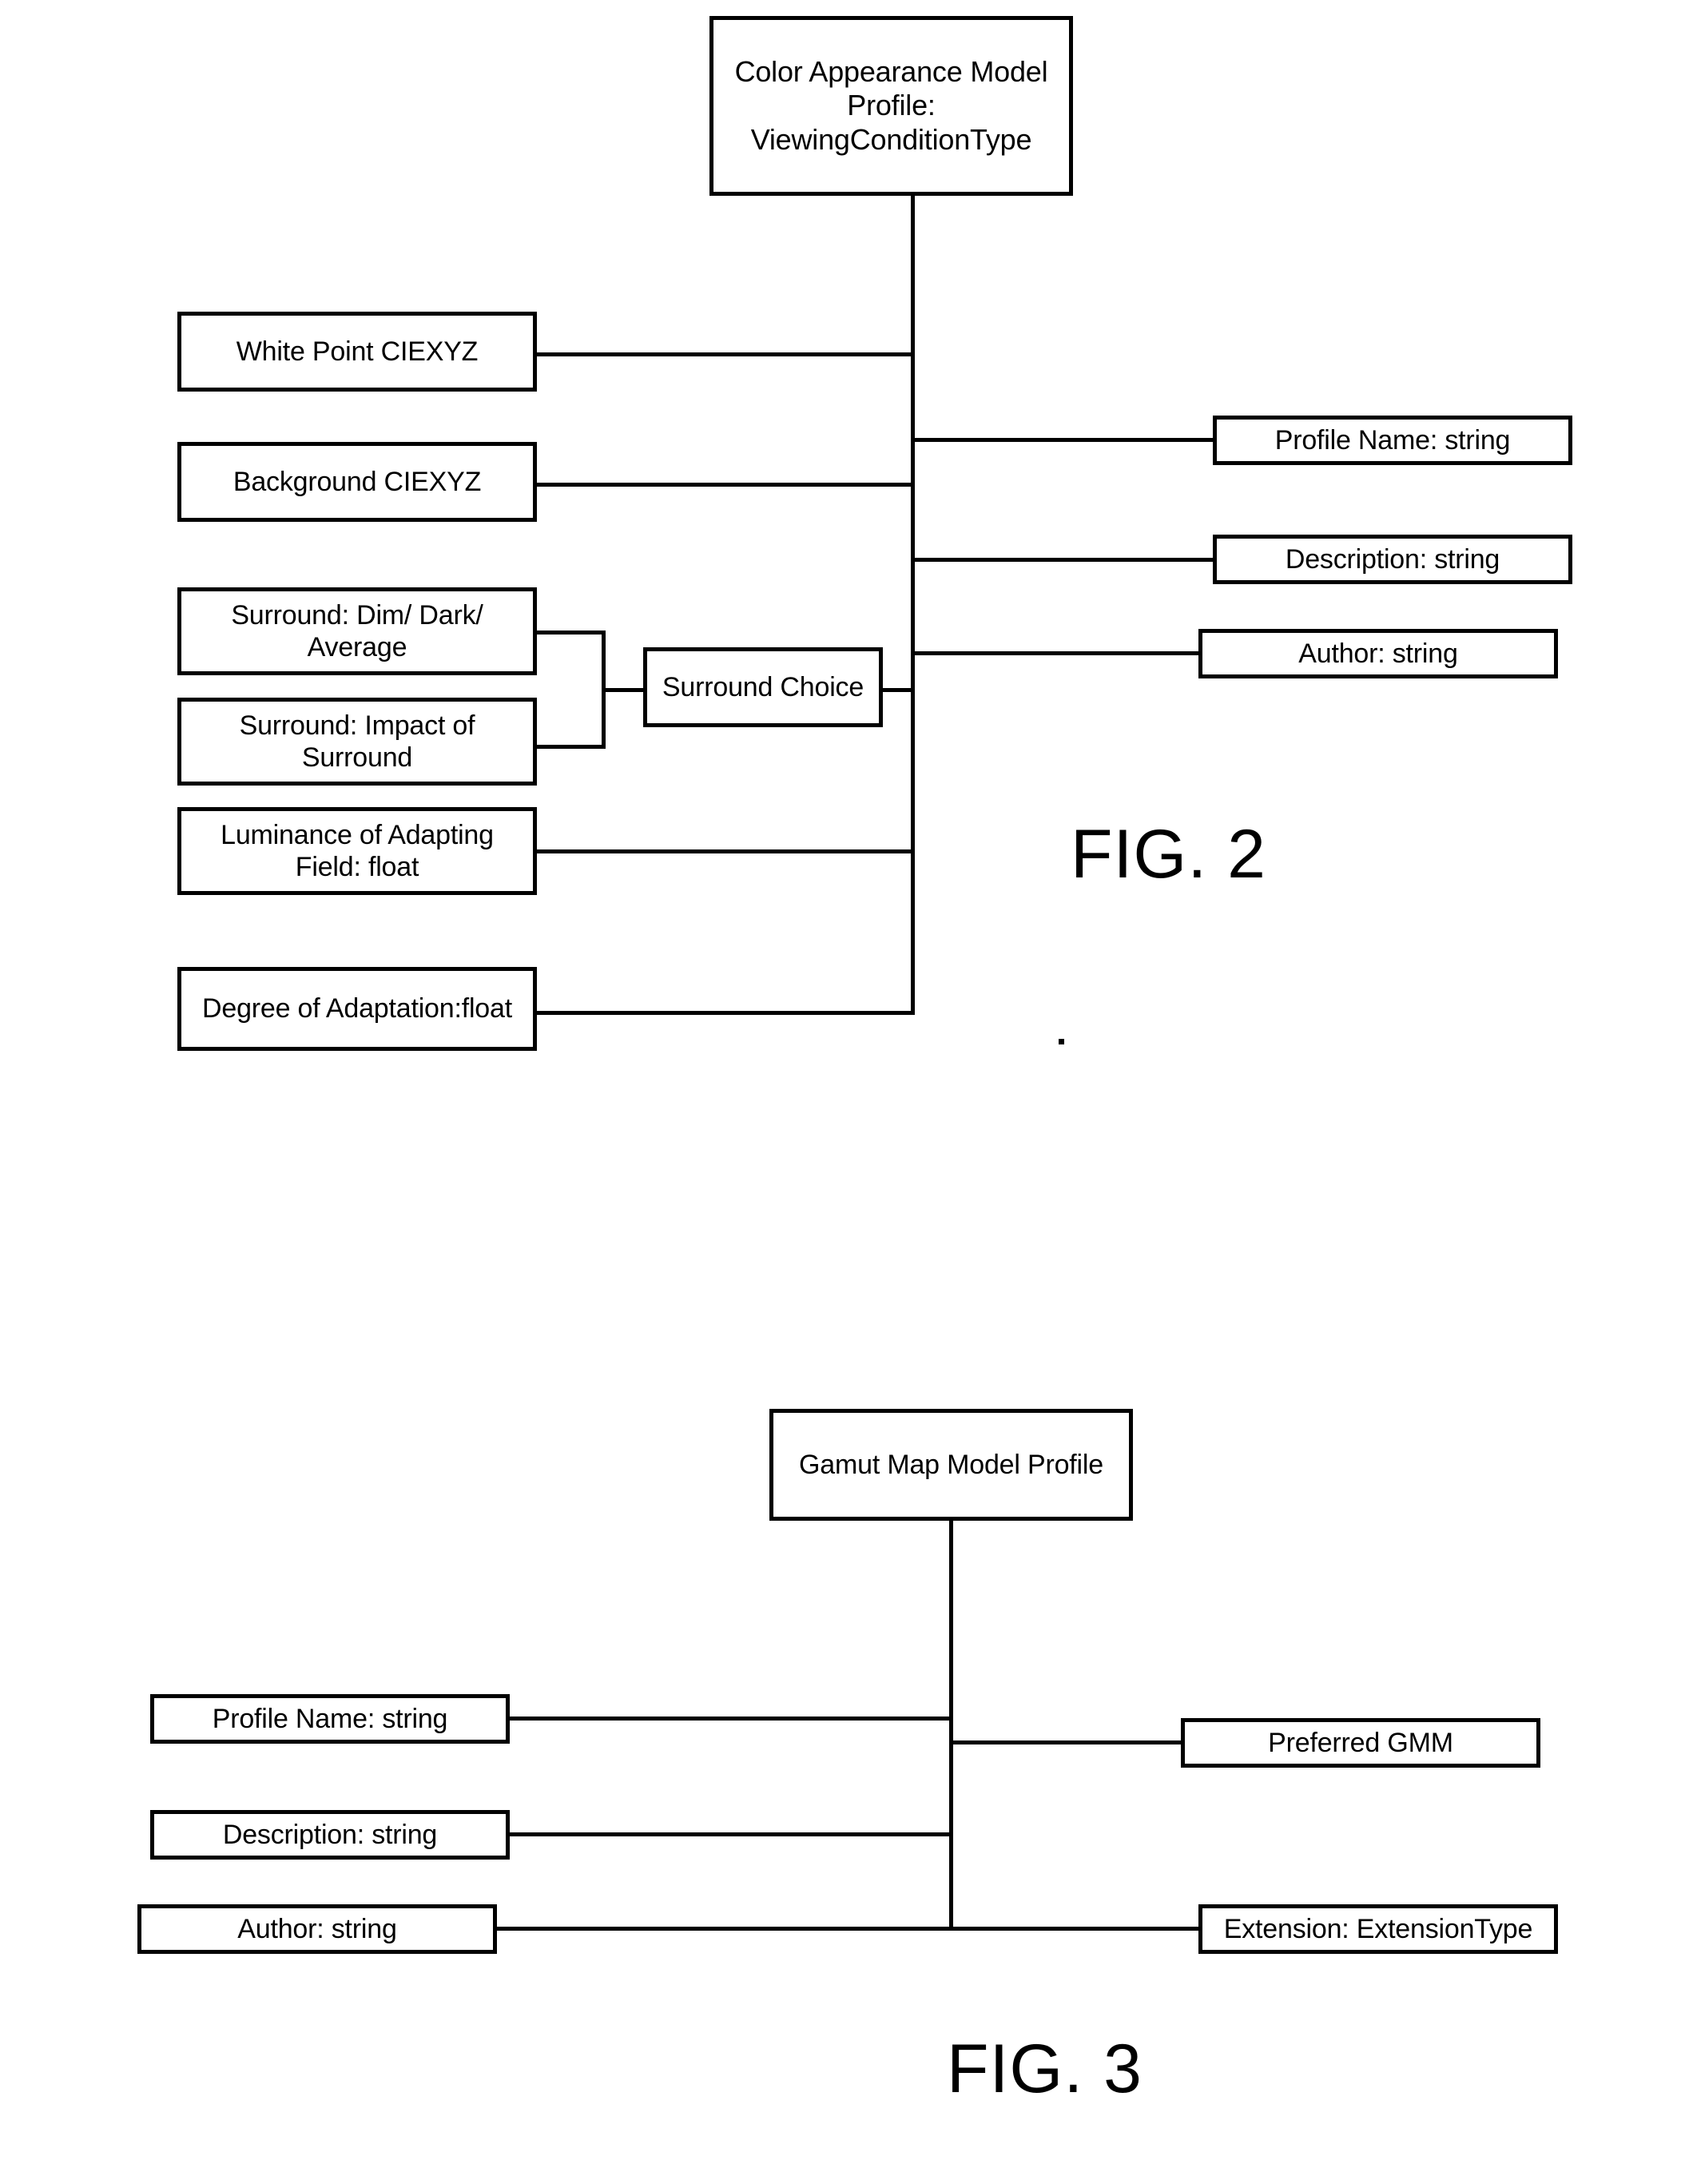 Image resolution: width=1685 pixels, height=2184 pixels. What do you see at coordinates (1061, 1041) in the screenshot?
I see `scan-speck` at bounding box center [1061, 1041].